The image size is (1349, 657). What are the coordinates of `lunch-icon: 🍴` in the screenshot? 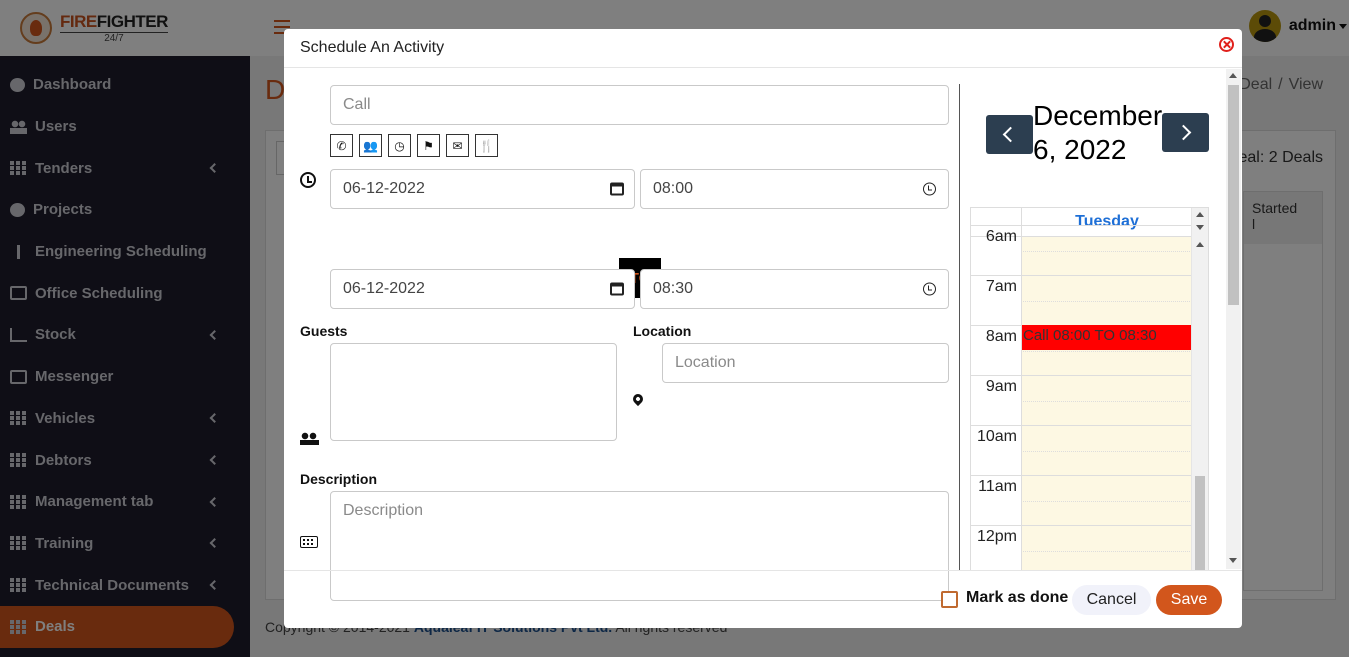 It's located at (486, 145).